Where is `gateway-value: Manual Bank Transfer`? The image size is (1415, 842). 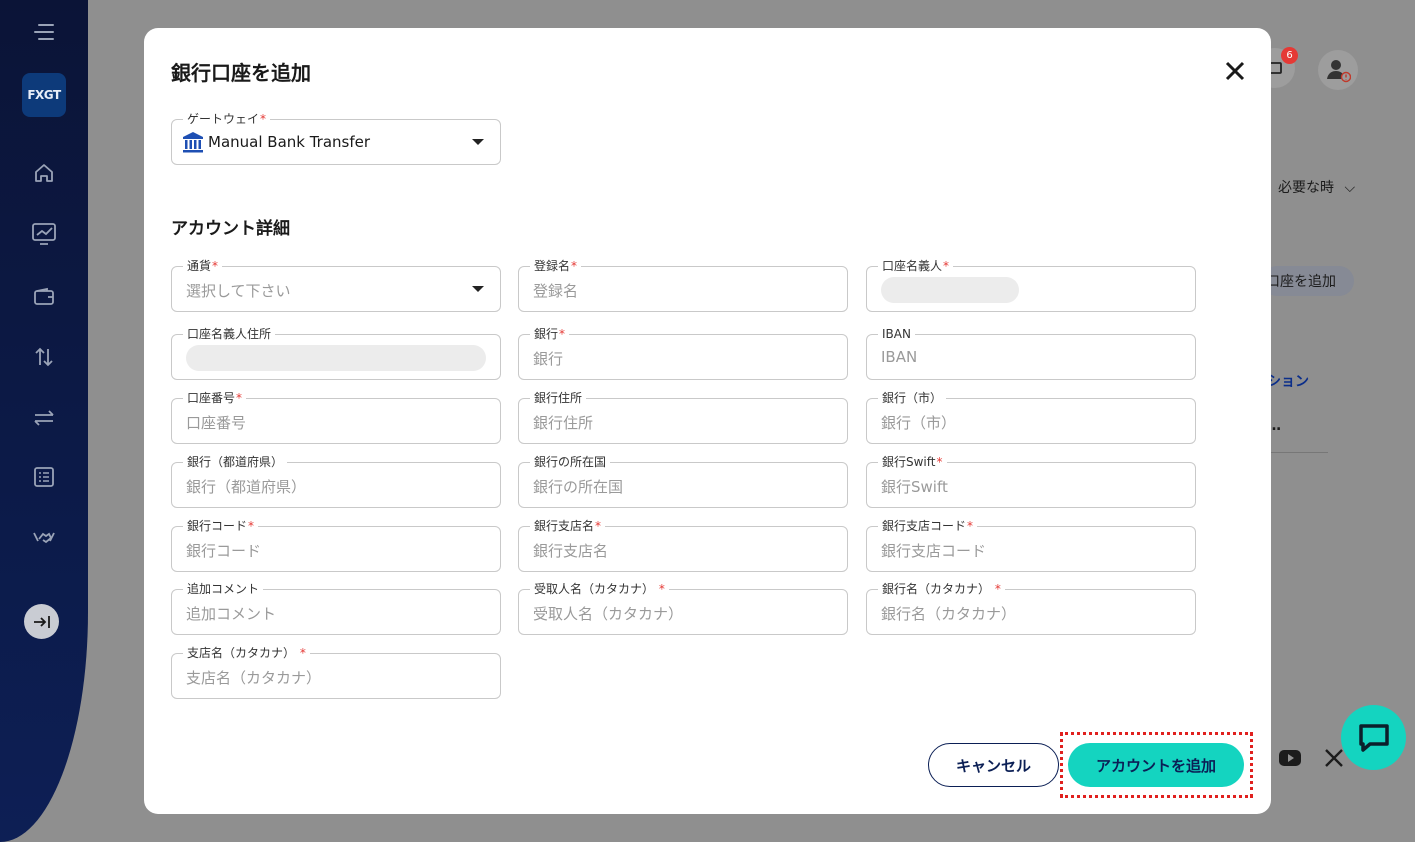
gateway-value: Manual Bank Transfer is located at coordinates (289, 142).